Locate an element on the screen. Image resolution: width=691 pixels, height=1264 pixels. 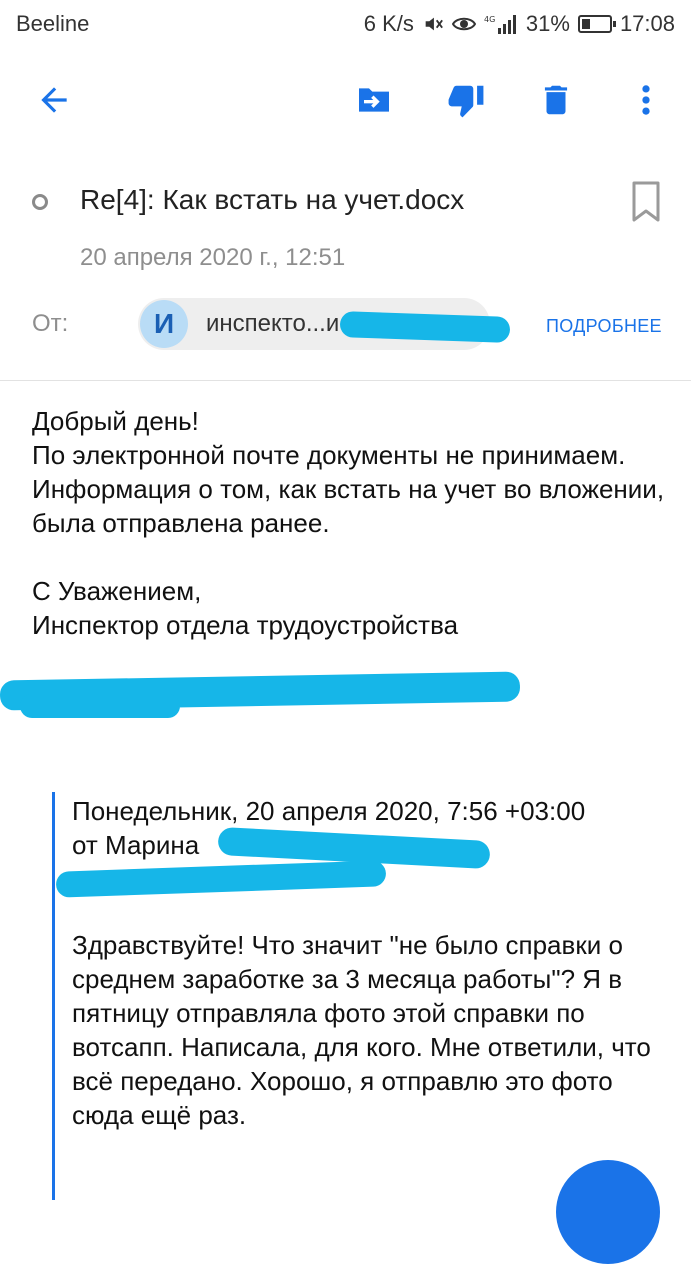
more-vertical-icon is located at coordinates (646, 100).